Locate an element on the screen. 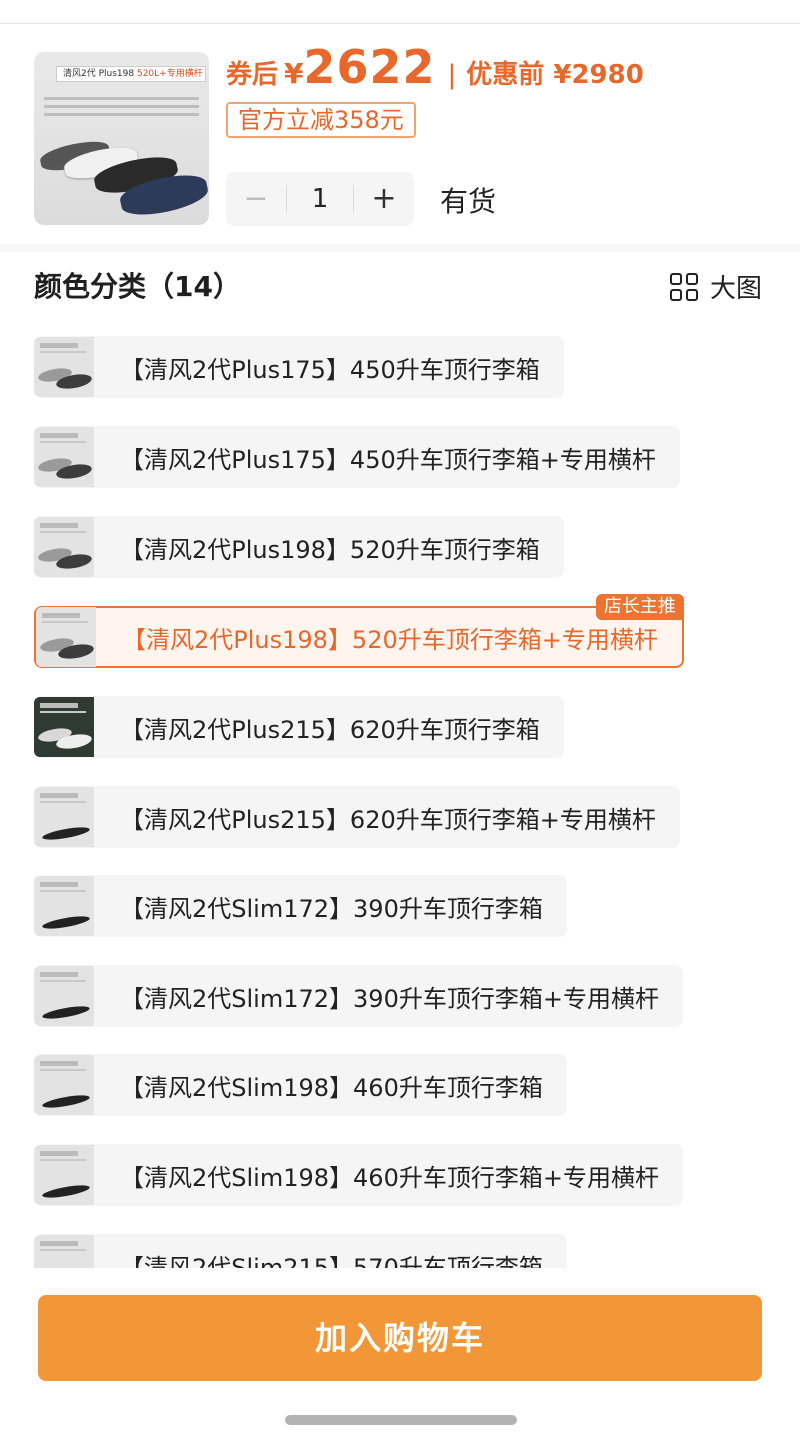  variant-option: 【清风2代Plus175】450升车顶行李箱+专用横杆 is located at coordinates (357, 457).